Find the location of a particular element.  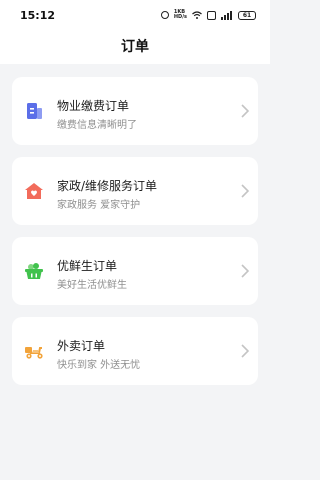

status-icons: 1KB HD/s 61 is located at coordinates (208, 15).